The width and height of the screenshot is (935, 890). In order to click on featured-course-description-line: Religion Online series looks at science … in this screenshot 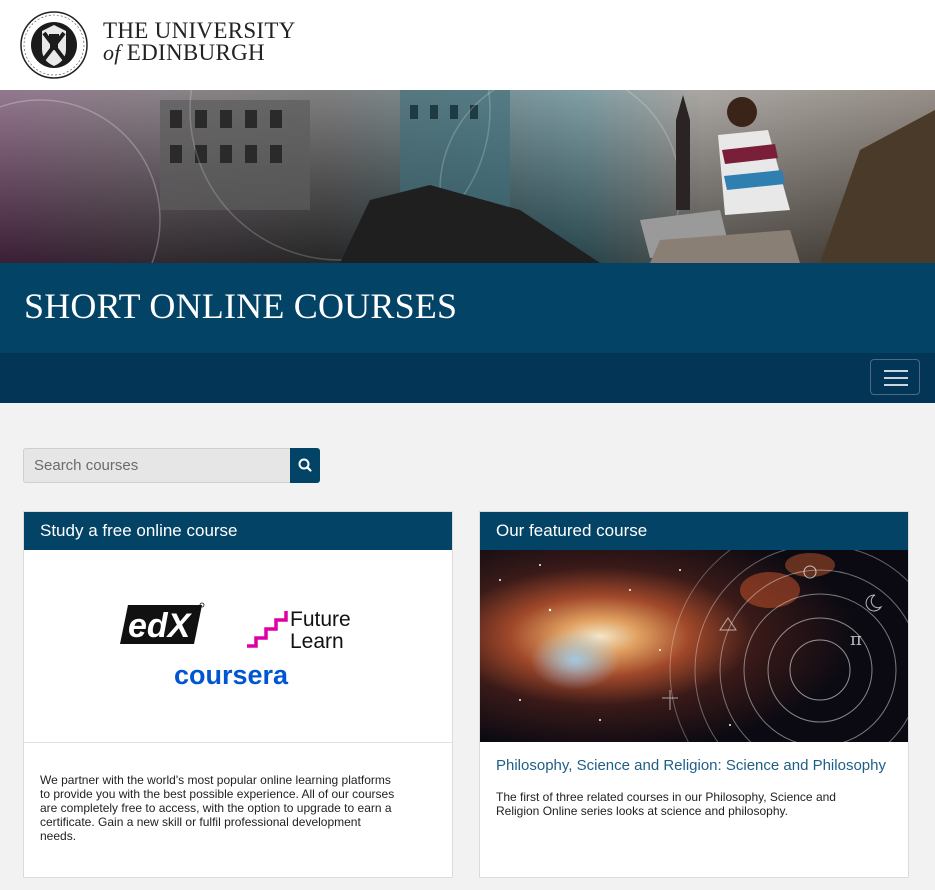, I will do `click(642, 811)`.